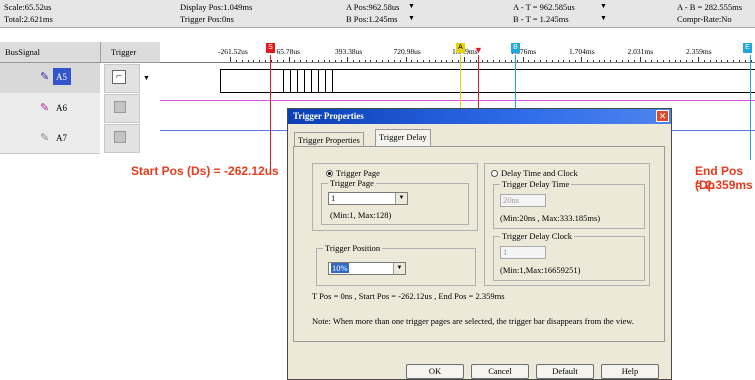  What do you see at coordinates (479, 116) in the screenshot?
I see `dialog-title: Trigger Properties` at bounding box center [479, 116].